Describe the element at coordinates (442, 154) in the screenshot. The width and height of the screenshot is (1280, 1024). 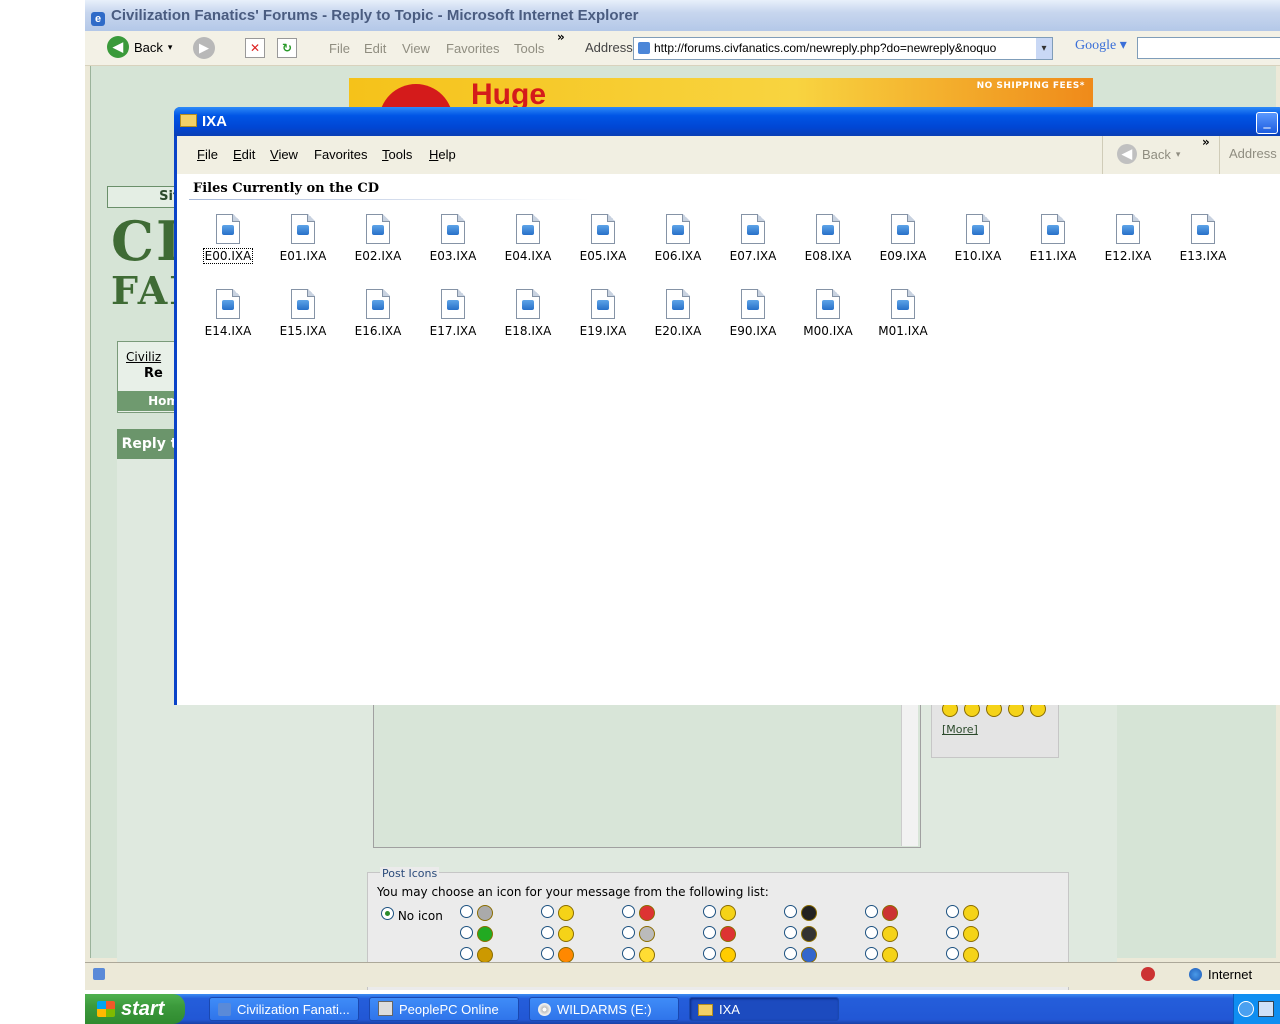
I see `menu-help: Help` at that location.